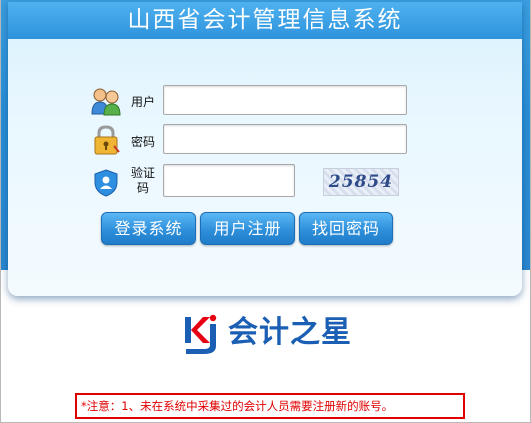  Describe the element at coordinates (106, 183) in the screenshot. I see `shield-icon` at that location.